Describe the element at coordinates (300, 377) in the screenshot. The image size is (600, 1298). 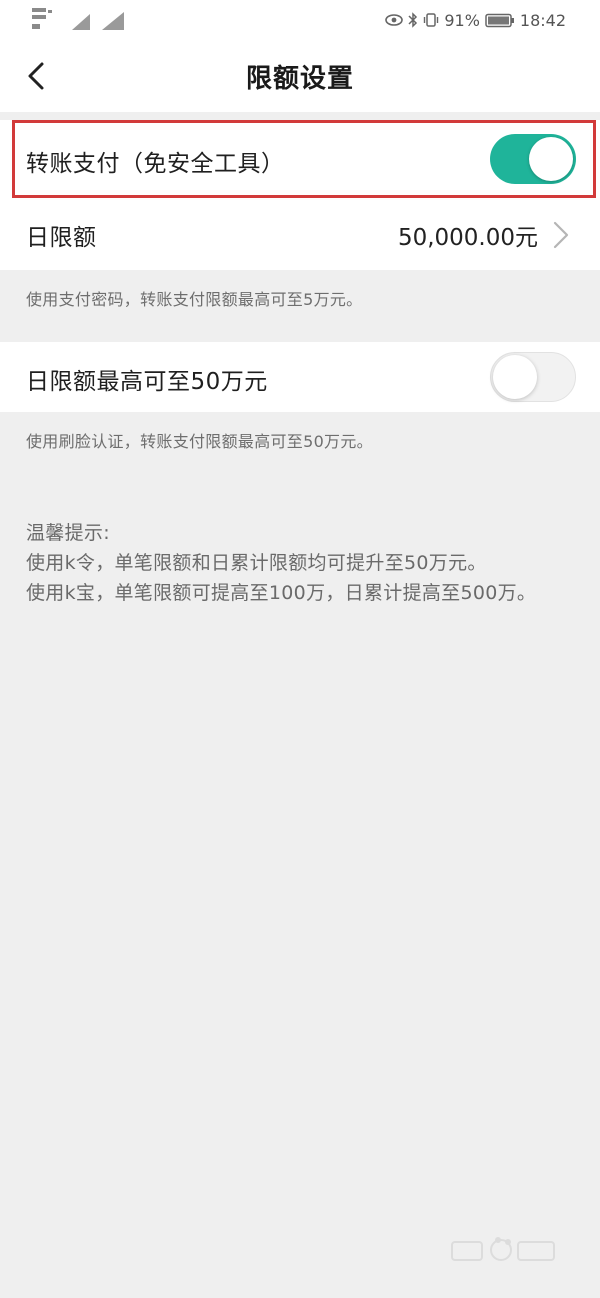
I see `max-limit-row: 日限额最高可至50万元` at that location.